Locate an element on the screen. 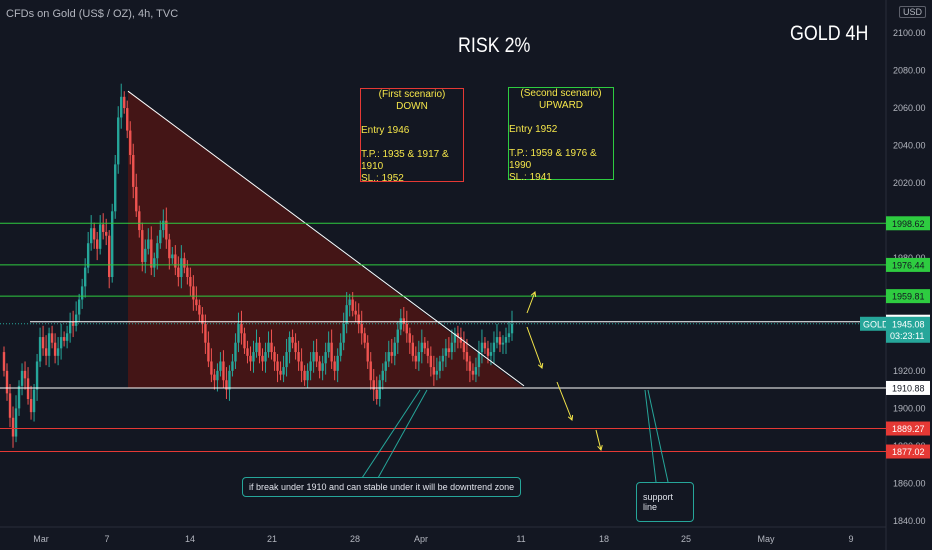 This screenshot has width=932, height=550. y-tick-label: 2100.00 is located at coordinates (909, 33).